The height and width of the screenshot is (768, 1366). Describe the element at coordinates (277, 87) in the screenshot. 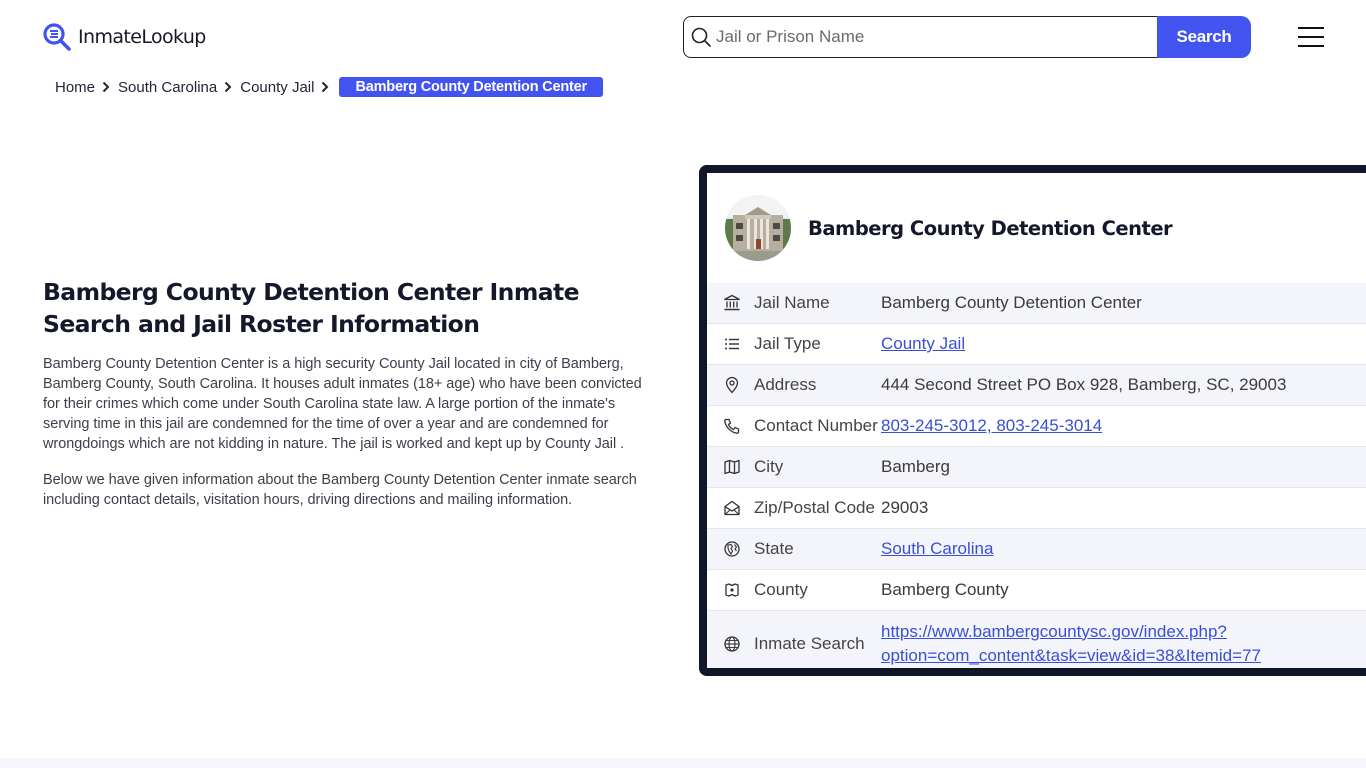

I see `breadcrumb-jail-type: County Jail` at that location.